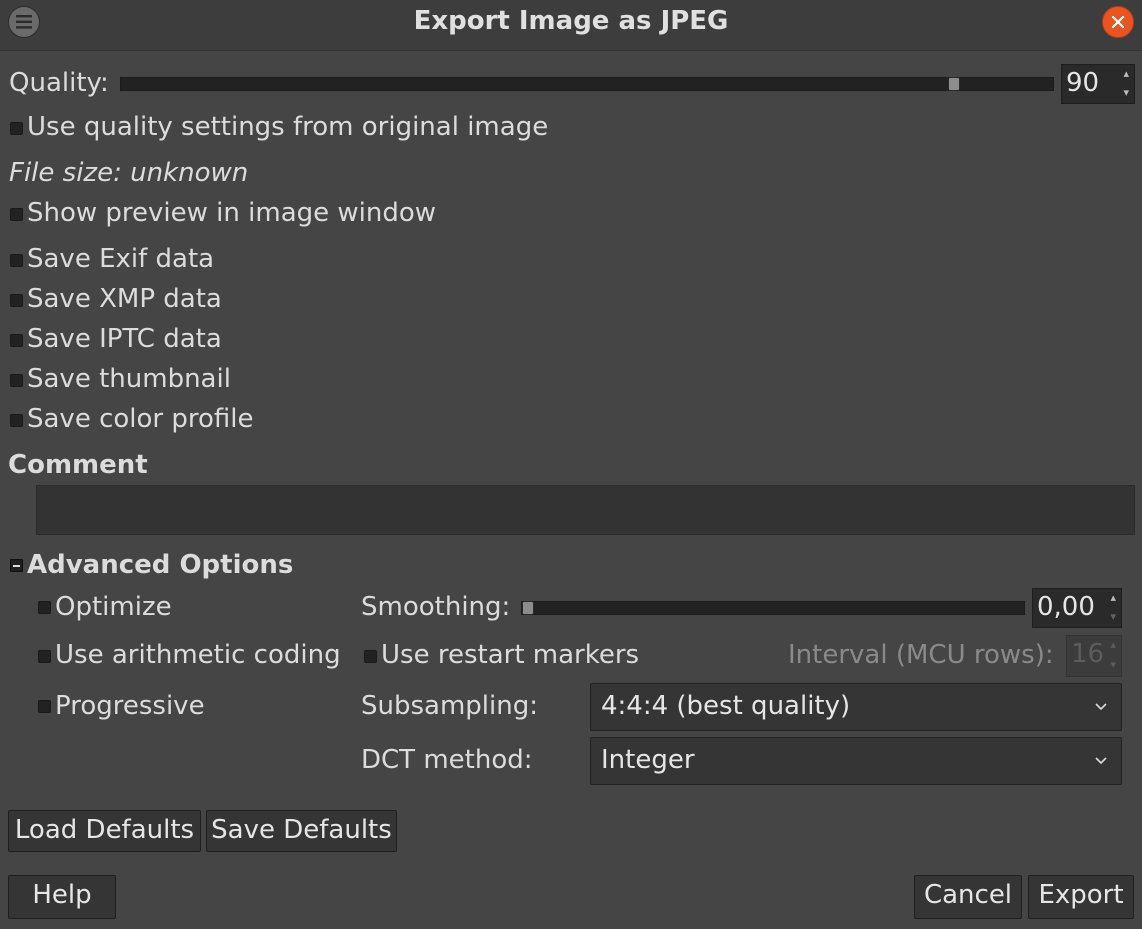 Image resolution: width=1142 pixels, height=929 pixels. Describe the element at coordinates (59, 83) in the screenshot. I see `quality-label: Quality:` at that location.